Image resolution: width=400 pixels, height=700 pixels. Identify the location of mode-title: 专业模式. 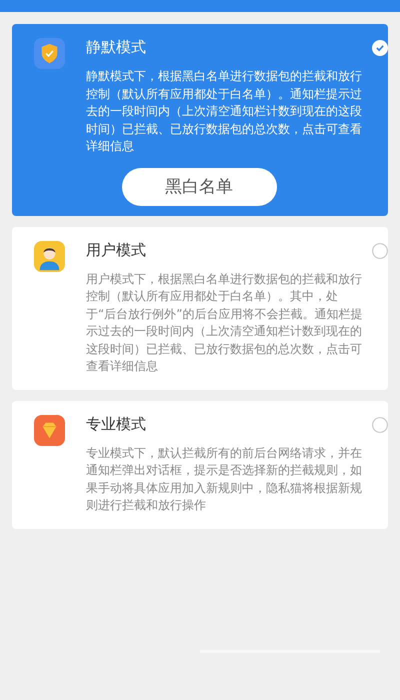
(116, 424).